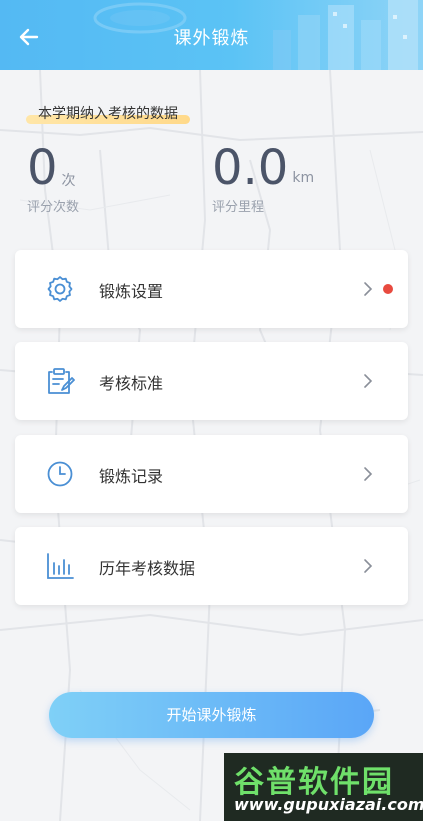  I want to click on score-count-unit: 次, so click(68, 181).